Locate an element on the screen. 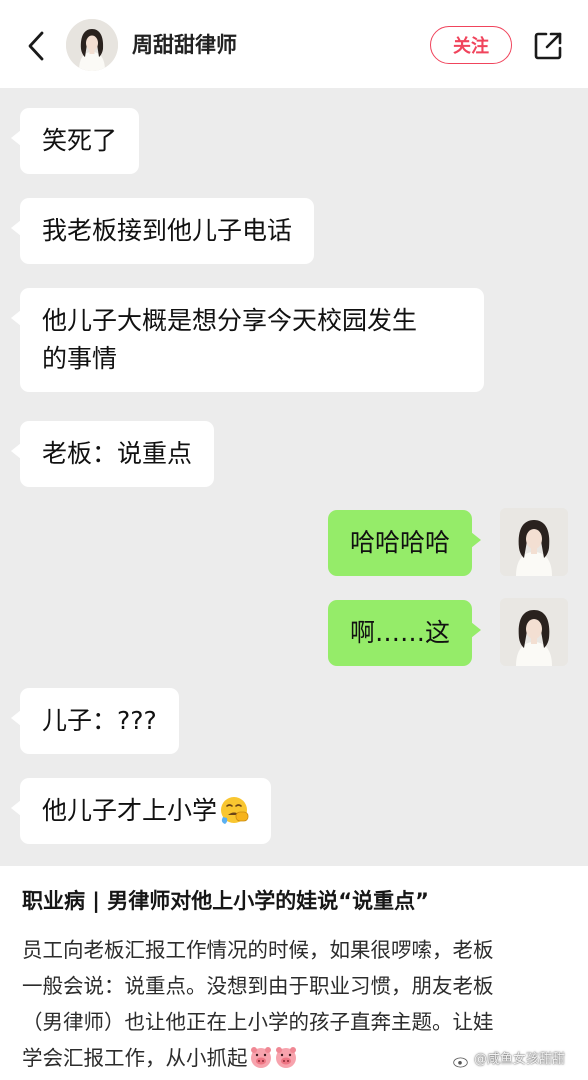  watermark: @咸鱼女孩甜甜 is located at coordinates (509, 1060).